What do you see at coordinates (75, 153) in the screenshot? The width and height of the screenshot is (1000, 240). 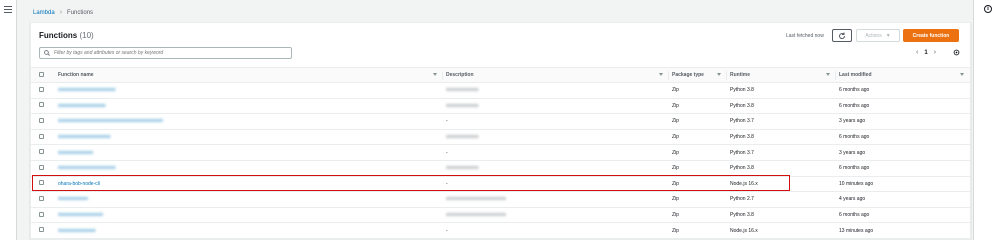 I see `function-name-link: xxxxxxxxxxxxxx` at bounding box center [75, 153].